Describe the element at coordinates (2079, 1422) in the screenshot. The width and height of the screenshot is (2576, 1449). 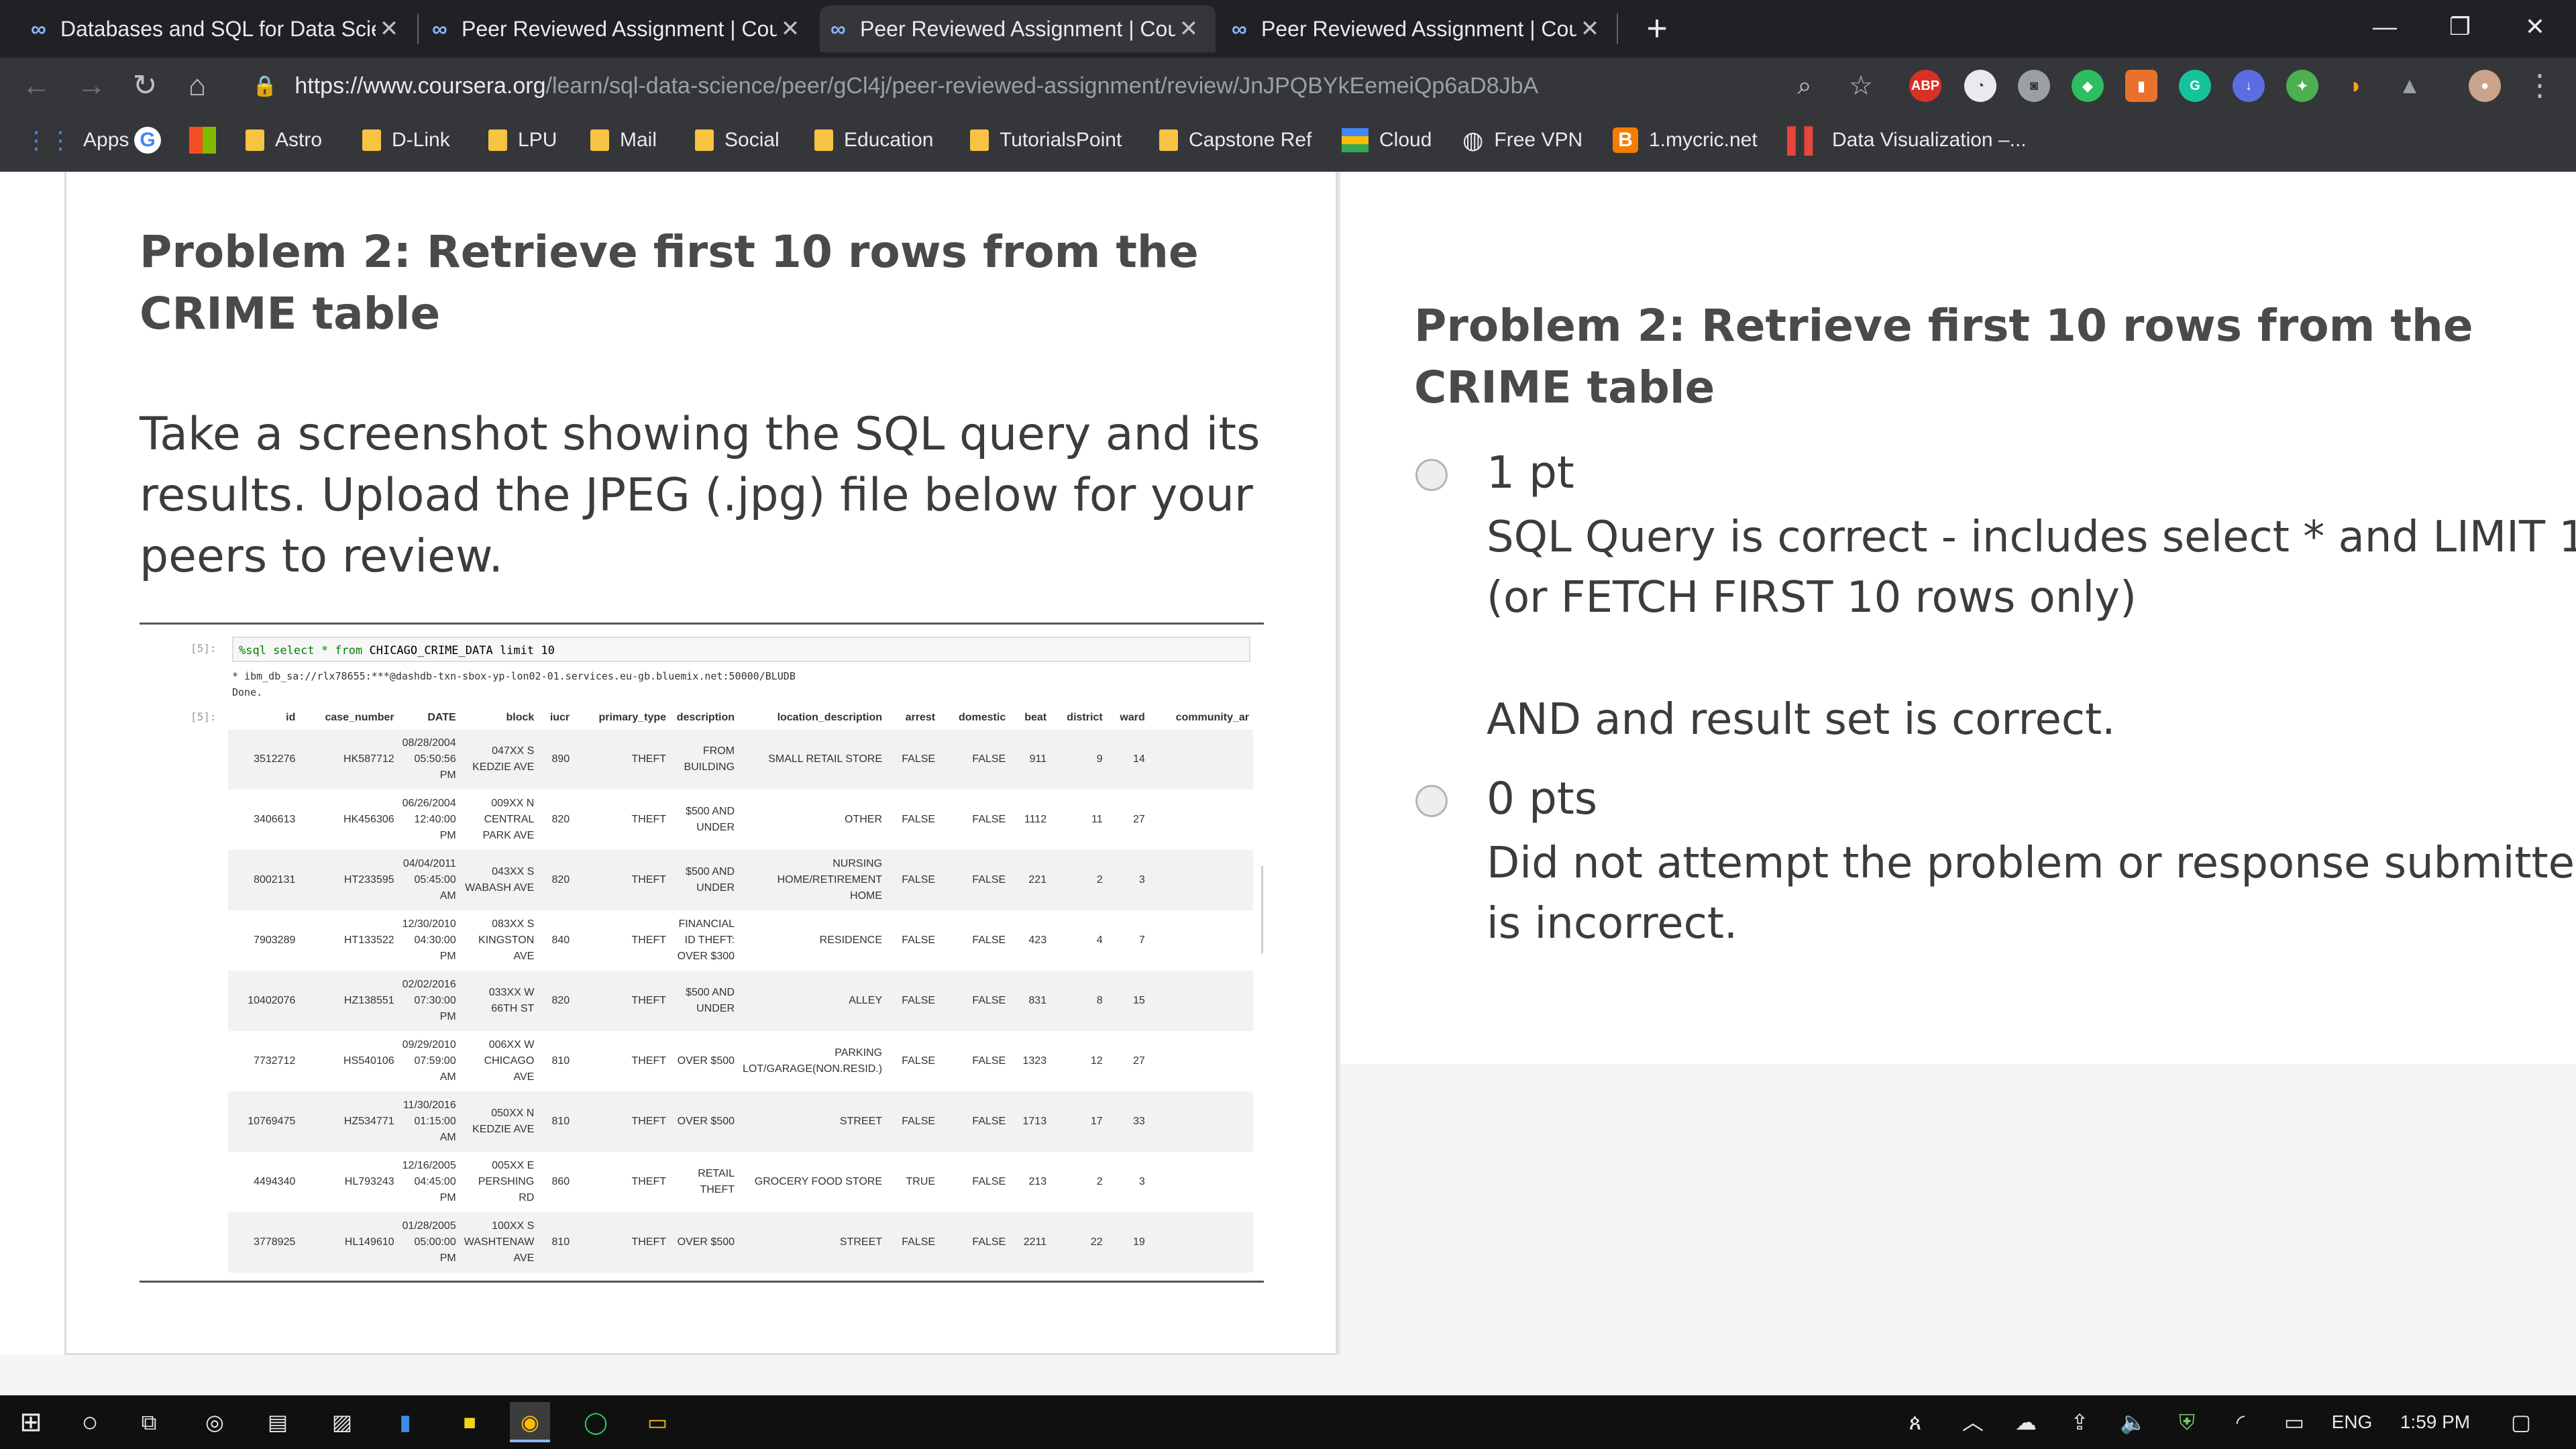
I see `cloud-upload-icon: ⇪` at that location.